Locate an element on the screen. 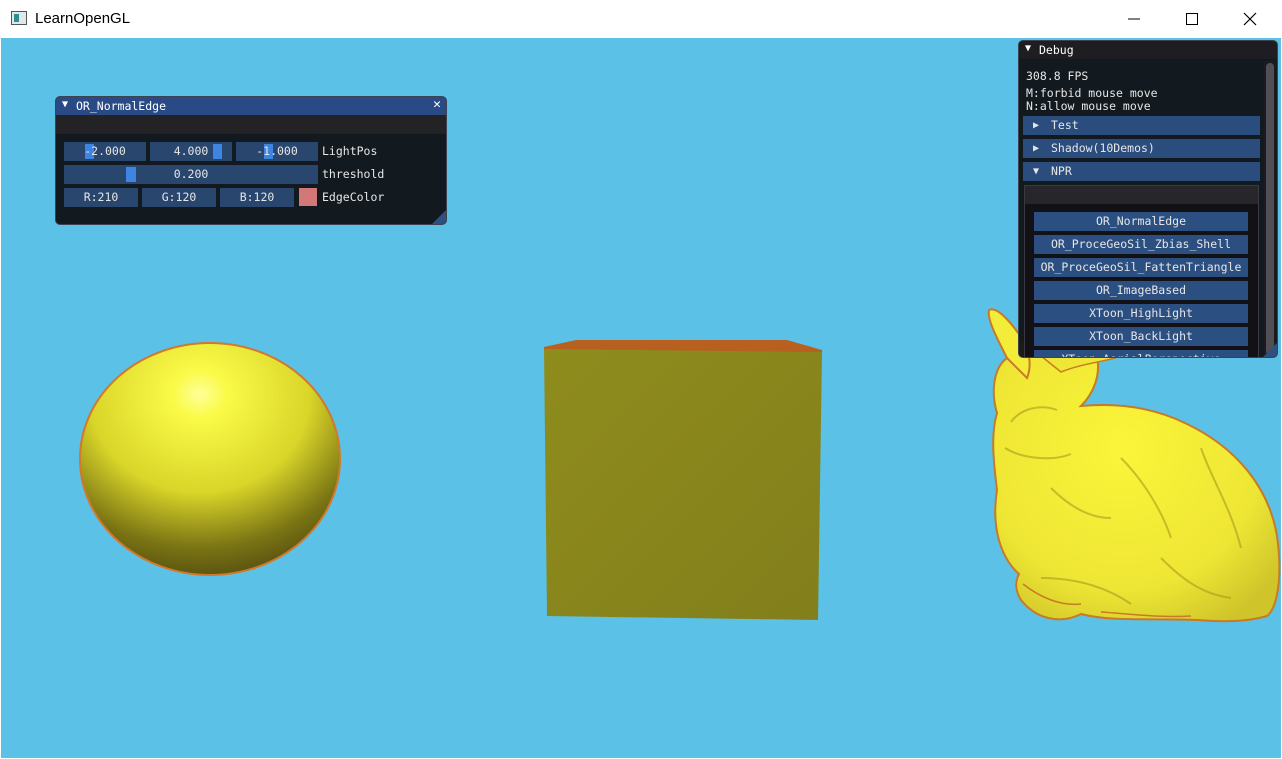 The height and width of the screenshot is (759, 1282). edgecolor-swatch is located at coordinates (308, 197).